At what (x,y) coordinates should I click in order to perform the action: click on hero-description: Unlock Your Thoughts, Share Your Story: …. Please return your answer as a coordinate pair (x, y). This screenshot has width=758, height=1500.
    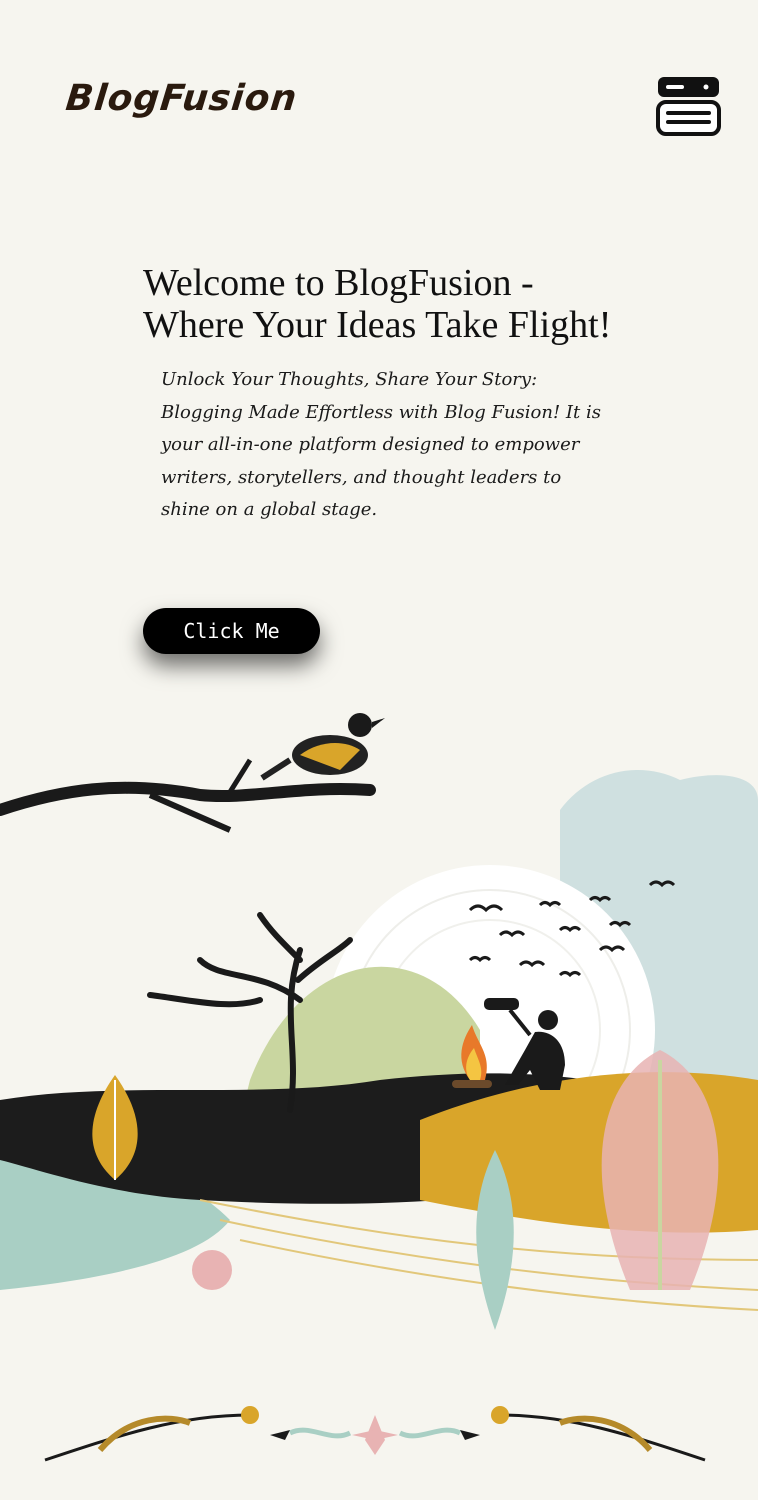
    Looking at the image, I should click on (381, 444).